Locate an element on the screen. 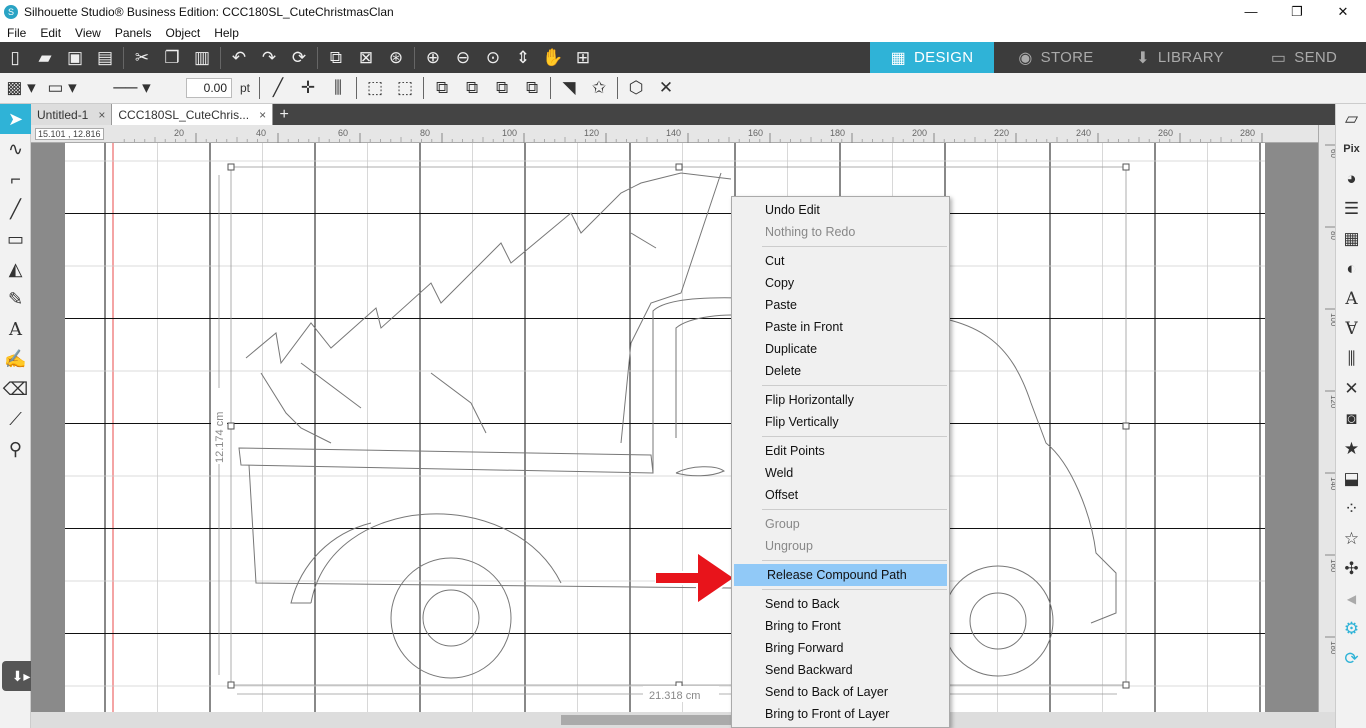  mode-send: ▭ SEND is located at coordinates (1304, 57).